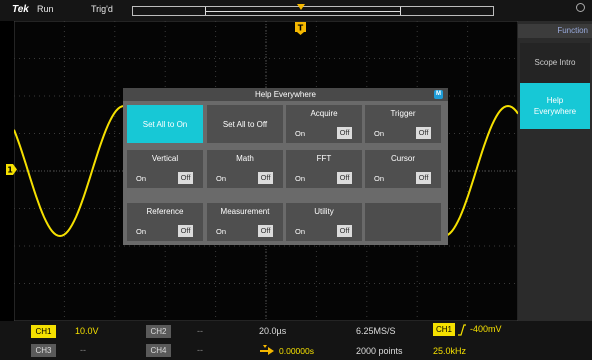  Describe the element at coordinates (403, 124) in the screenshot. I see `toggle-trigger: Trigger On Off` at that location.